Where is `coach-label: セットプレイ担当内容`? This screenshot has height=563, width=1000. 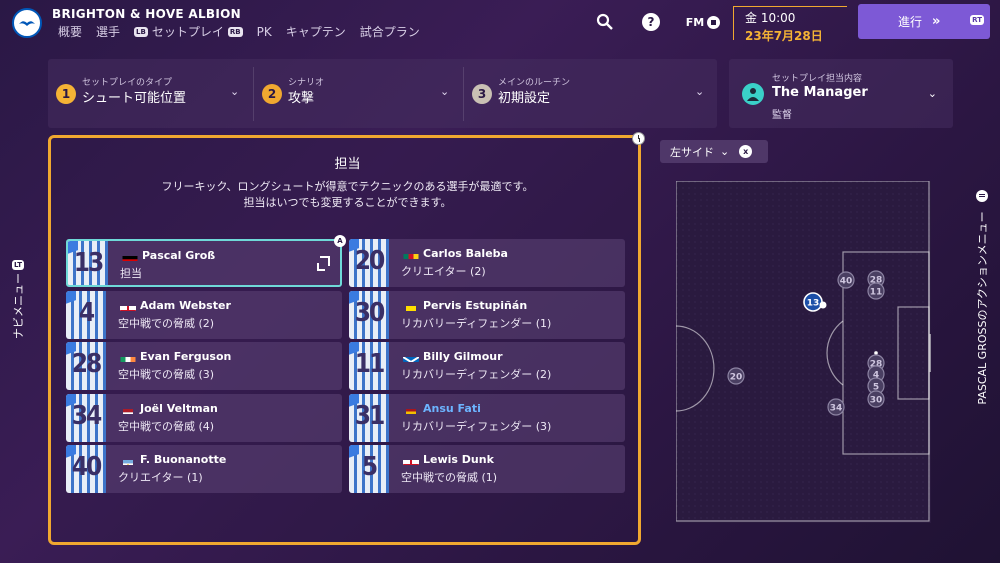 coach-label: セットプレイ担当内容 is located at coordinates (817, 79).